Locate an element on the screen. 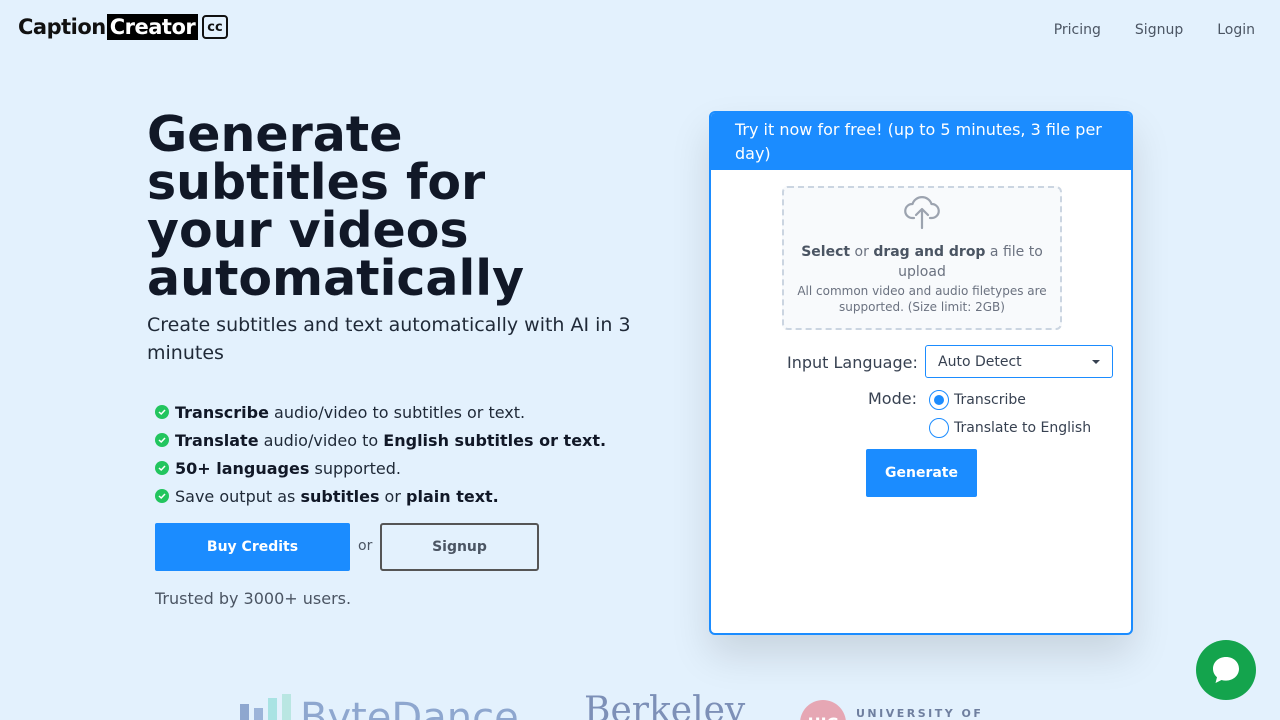  closed-caption-icon: cc is located at coordinates (215, 27).